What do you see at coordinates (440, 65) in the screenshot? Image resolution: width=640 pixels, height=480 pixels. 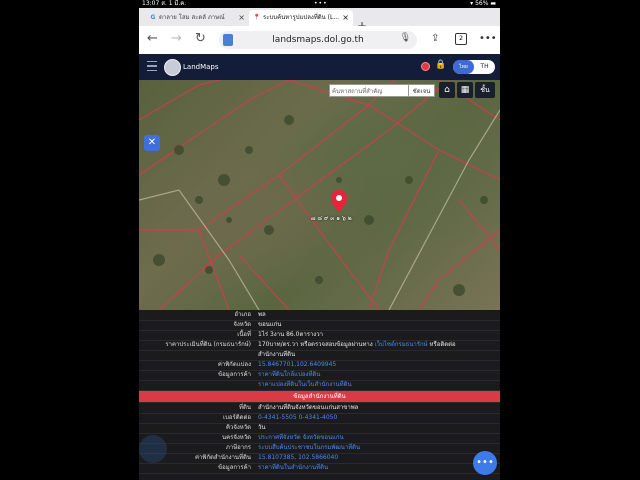 I see `lock-icon: 🔒` at bounding box center [440, 65].